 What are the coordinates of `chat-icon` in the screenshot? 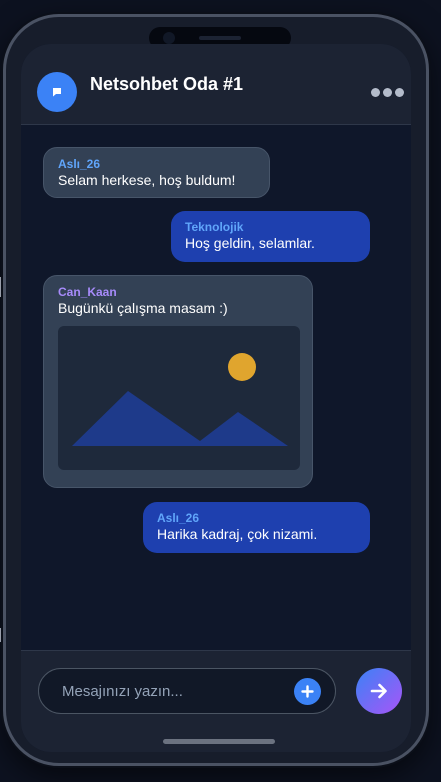 It's located at (57, 92).